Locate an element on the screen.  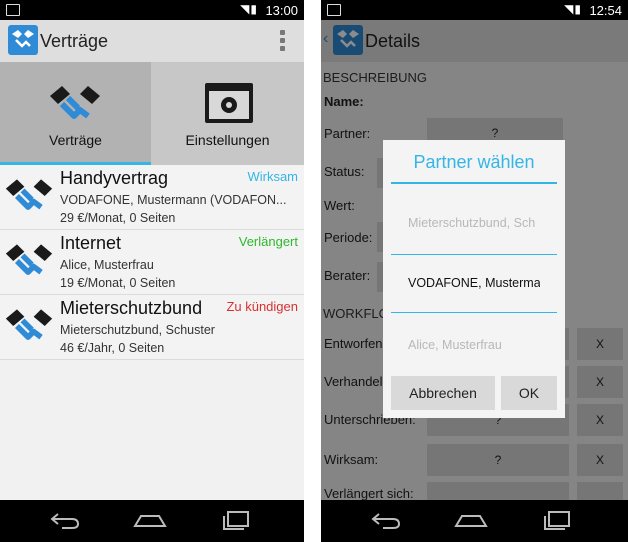
item-subtitle: Mieterschutzbund, Schuster is located at coordinates (137, 330).